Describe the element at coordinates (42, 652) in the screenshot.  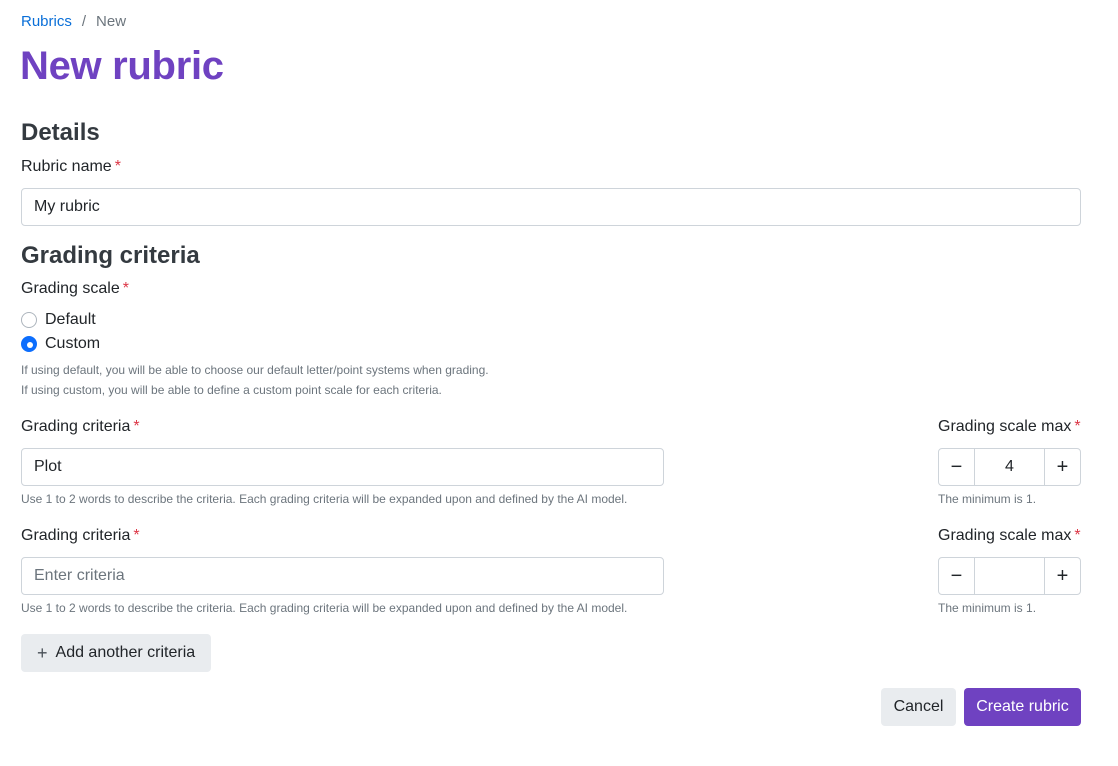
I see `plus-icon: +` at that location.